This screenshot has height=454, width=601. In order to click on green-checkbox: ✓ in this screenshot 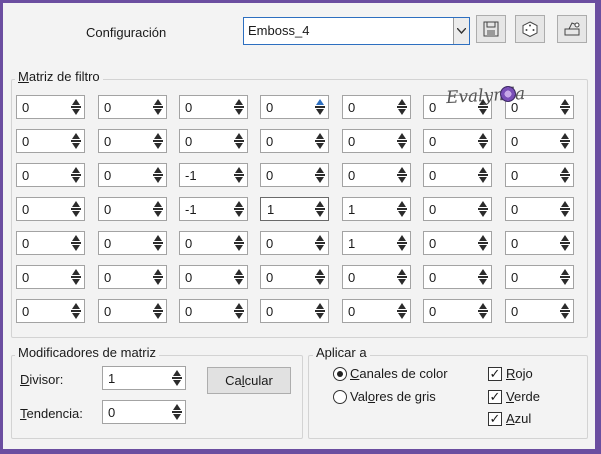, I will do `click(495, 397)`.